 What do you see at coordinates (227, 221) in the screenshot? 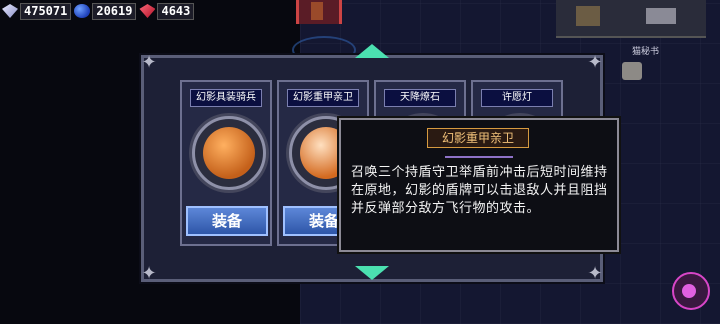
I see `equip-button: 装备` at bounding box center [227, 221].